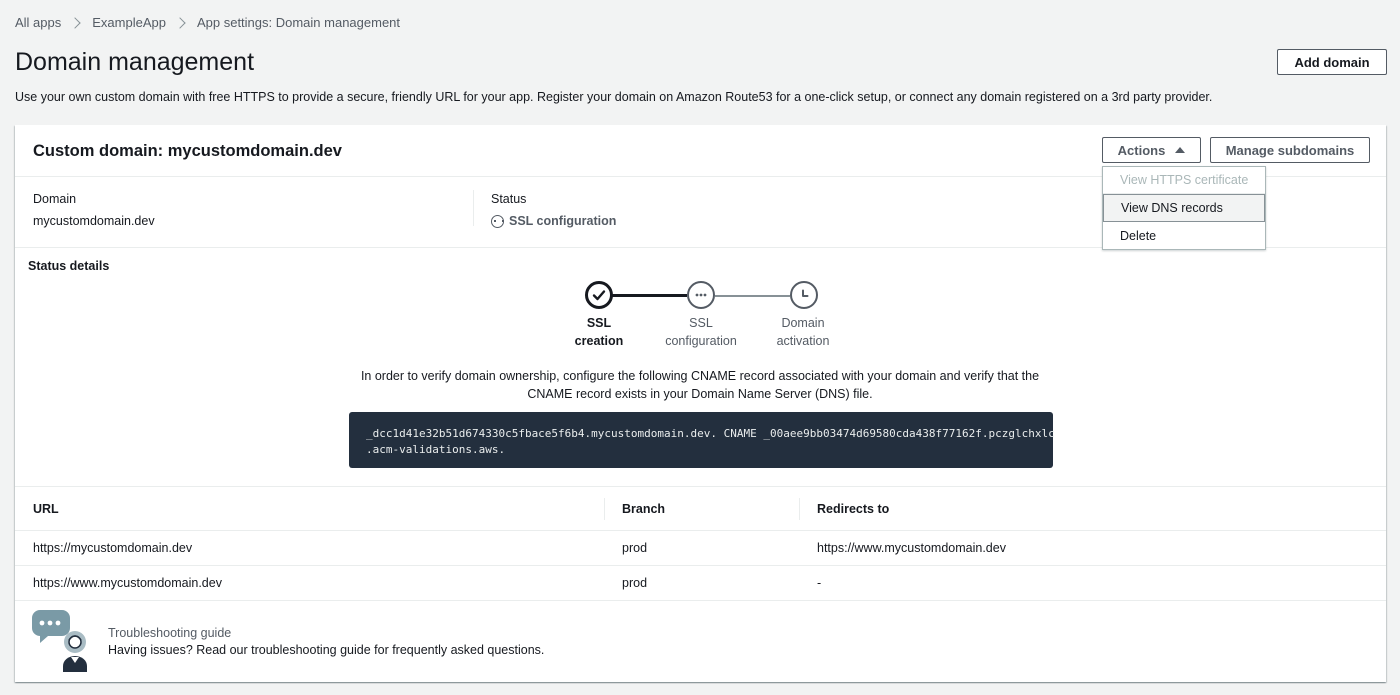 The width and height of the screenshot is (1400, 695). What do you see at coordinates (819, 583) in the screenshot?
I see `cell-redirects: -` at bounding box center [819, 583].